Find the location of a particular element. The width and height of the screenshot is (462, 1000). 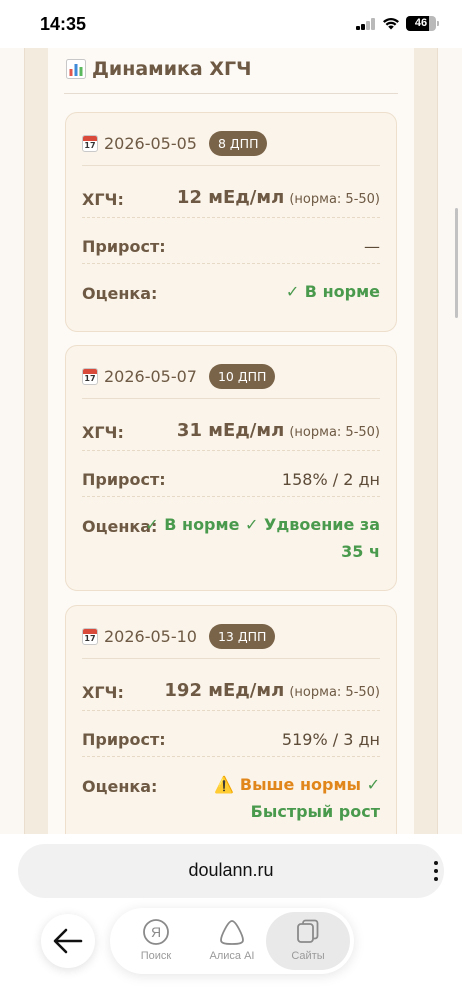

hcg-value: 192 мЕд/мл is located at coordinates (224, 690).